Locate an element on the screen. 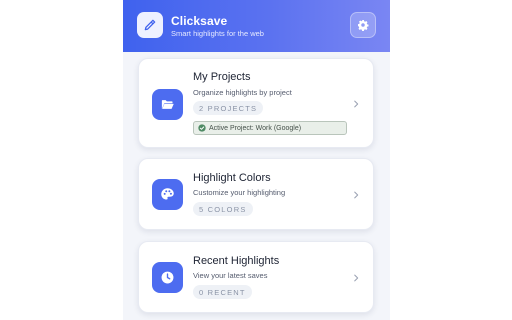  card-description: Organize highlights by project is located at coordinates (242, 92).